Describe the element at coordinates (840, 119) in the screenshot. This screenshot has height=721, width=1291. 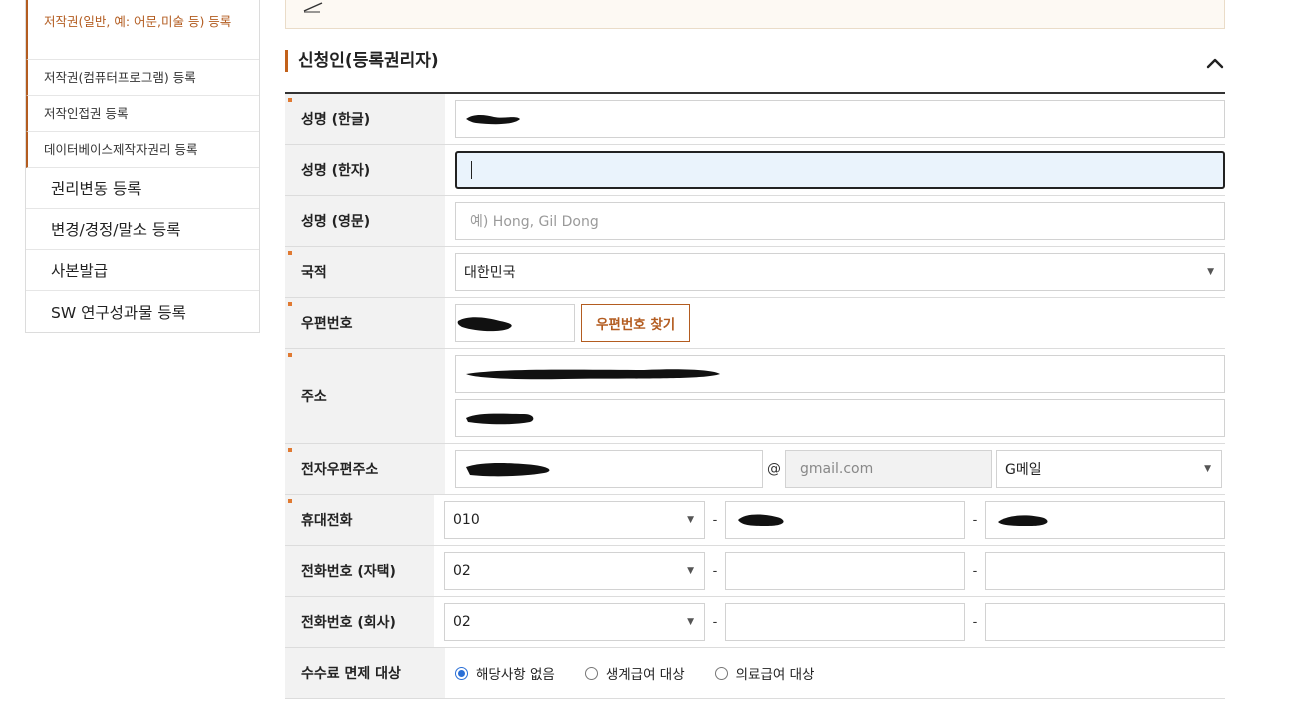
I see `name-kr-input` at that location.